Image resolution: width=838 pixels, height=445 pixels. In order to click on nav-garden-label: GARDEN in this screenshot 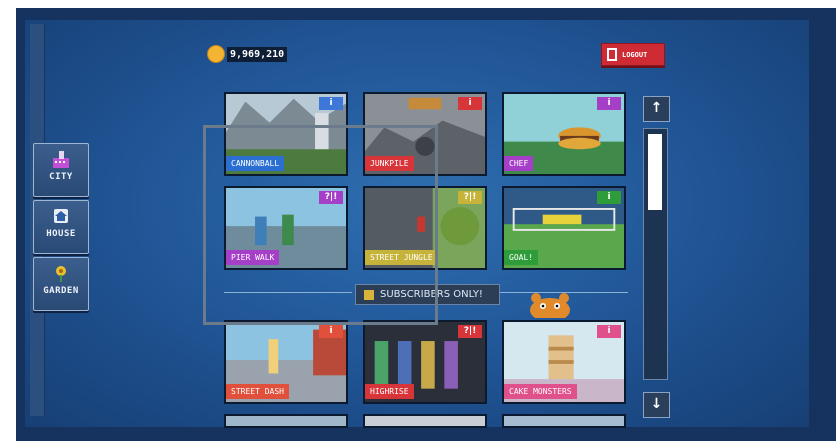, I will do `click(61, 291)`.